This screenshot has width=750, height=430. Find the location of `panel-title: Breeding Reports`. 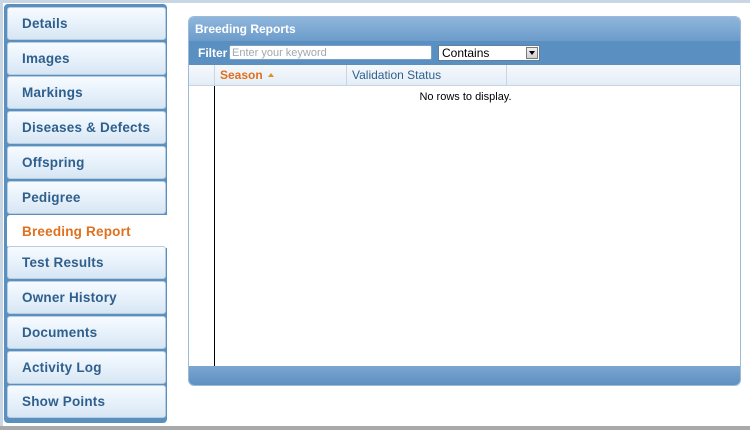

panel-title: Breeding Reports is located at coordinates (464, 29).